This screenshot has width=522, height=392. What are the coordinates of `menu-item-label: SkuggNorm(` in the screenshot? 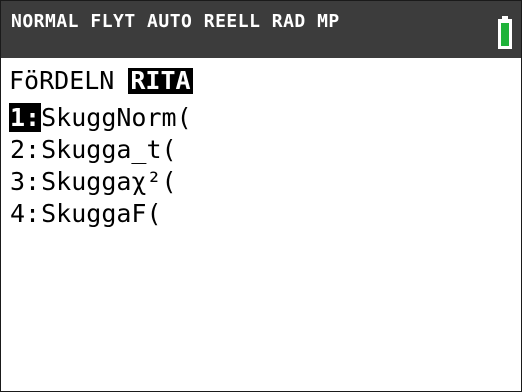 It's located at (116, 117).